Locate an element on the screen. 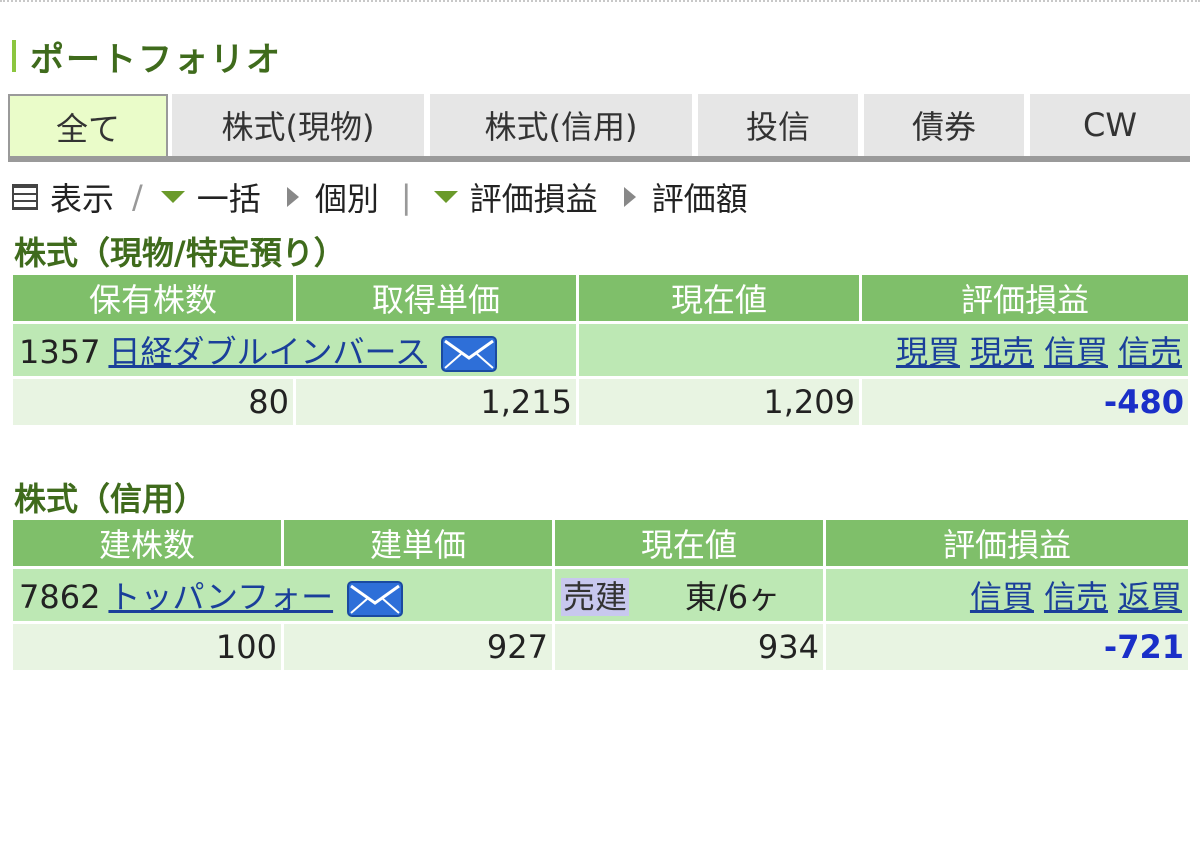  trade-actions-cell: 信買 信売 返買 is located at coordinates (1007, 595).